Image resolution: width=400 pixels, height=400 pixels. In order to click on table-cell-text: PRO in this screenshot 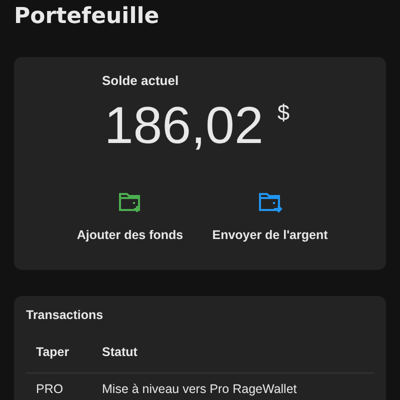, I will do `click(50, 389)`.